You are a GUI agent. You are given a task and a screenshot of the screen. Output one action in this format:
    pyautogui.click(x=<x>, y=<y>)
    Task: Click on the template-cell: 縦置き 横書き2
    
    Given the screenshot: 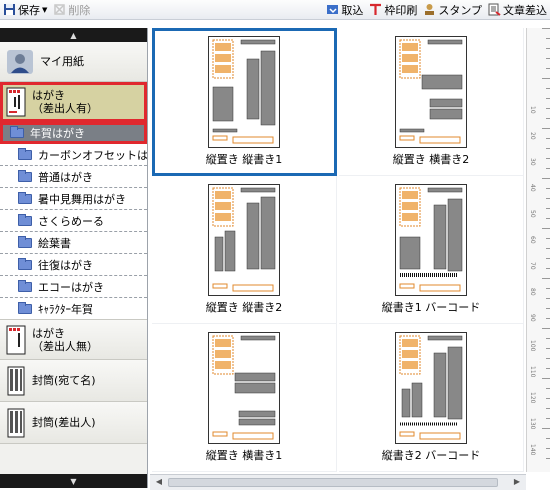 What is the action you would take?
    pyautogui.click(x=431, y=102)
    